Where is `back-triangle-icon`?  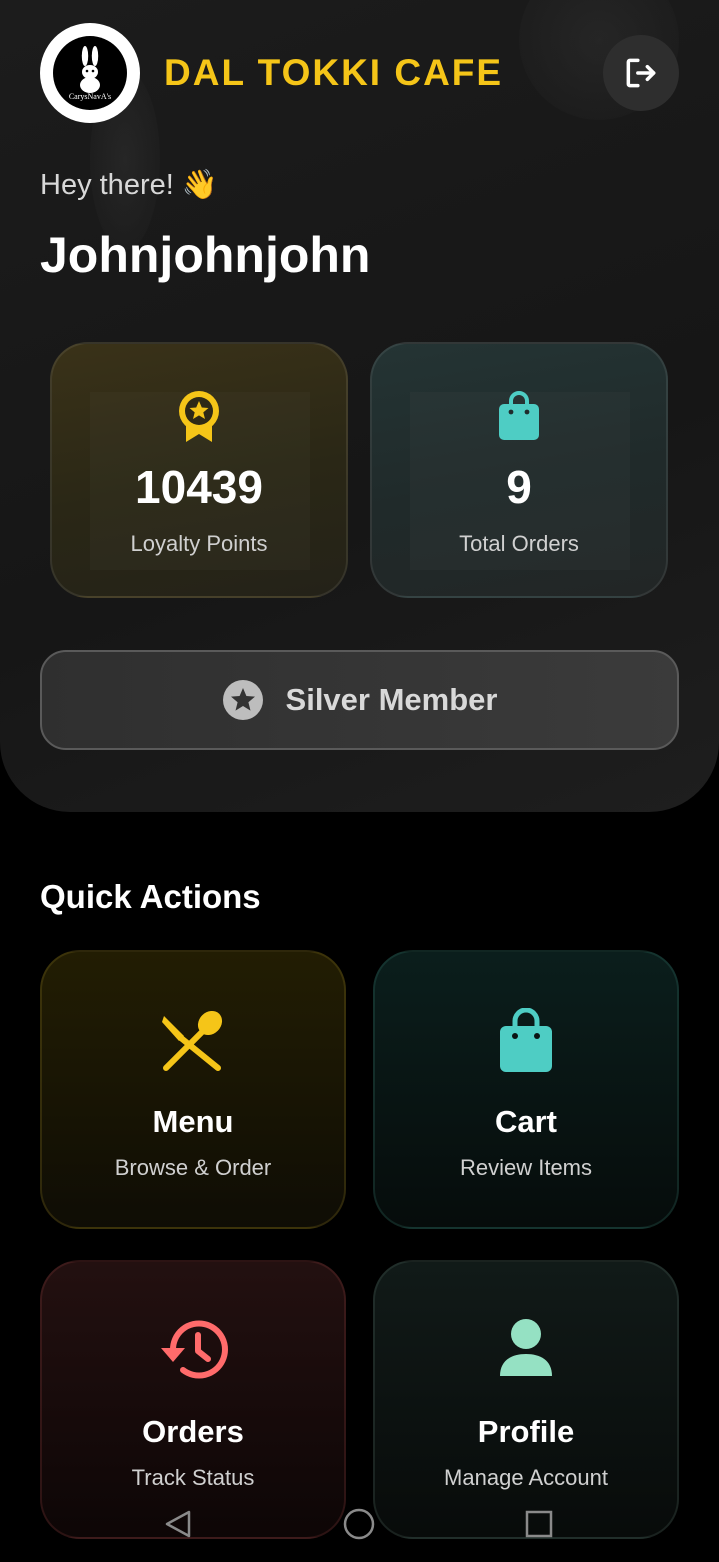
back-triangle-icon is located at coordinates (178, 1524).